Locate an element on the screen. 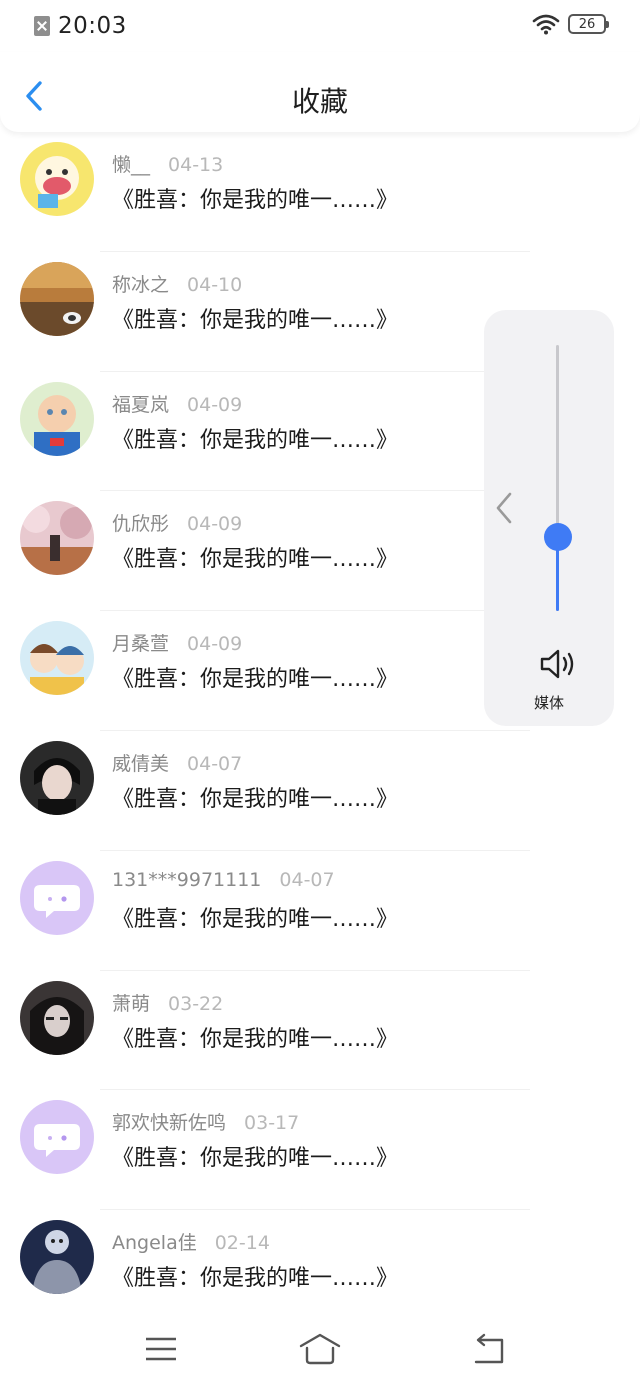 The width and height of the screenshot is (640, 1387). item-date: 03-22 is located at coordinates (196, 1003).